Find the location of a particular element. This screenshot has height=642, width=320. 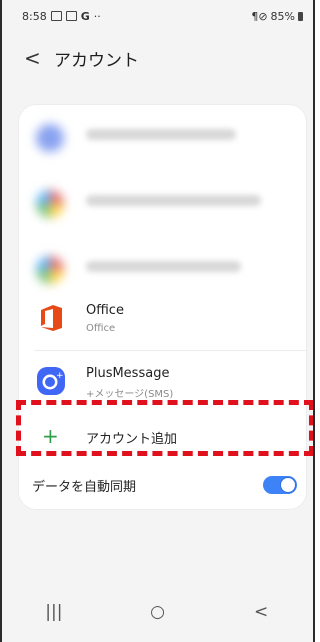

status-left: 8:58 G ·· is located at coordinates (61, 16).